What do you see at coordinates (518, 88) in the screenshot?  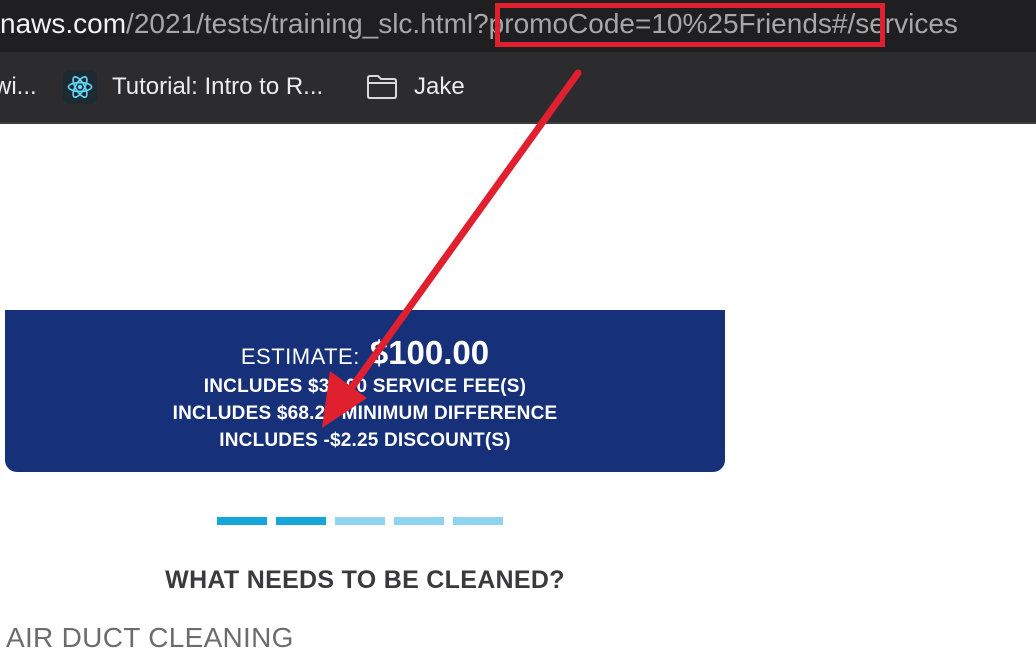 I see `bookmarks-bar: wi... Tutorial: Intro to R... Jake` at bounding box center [518, 88].